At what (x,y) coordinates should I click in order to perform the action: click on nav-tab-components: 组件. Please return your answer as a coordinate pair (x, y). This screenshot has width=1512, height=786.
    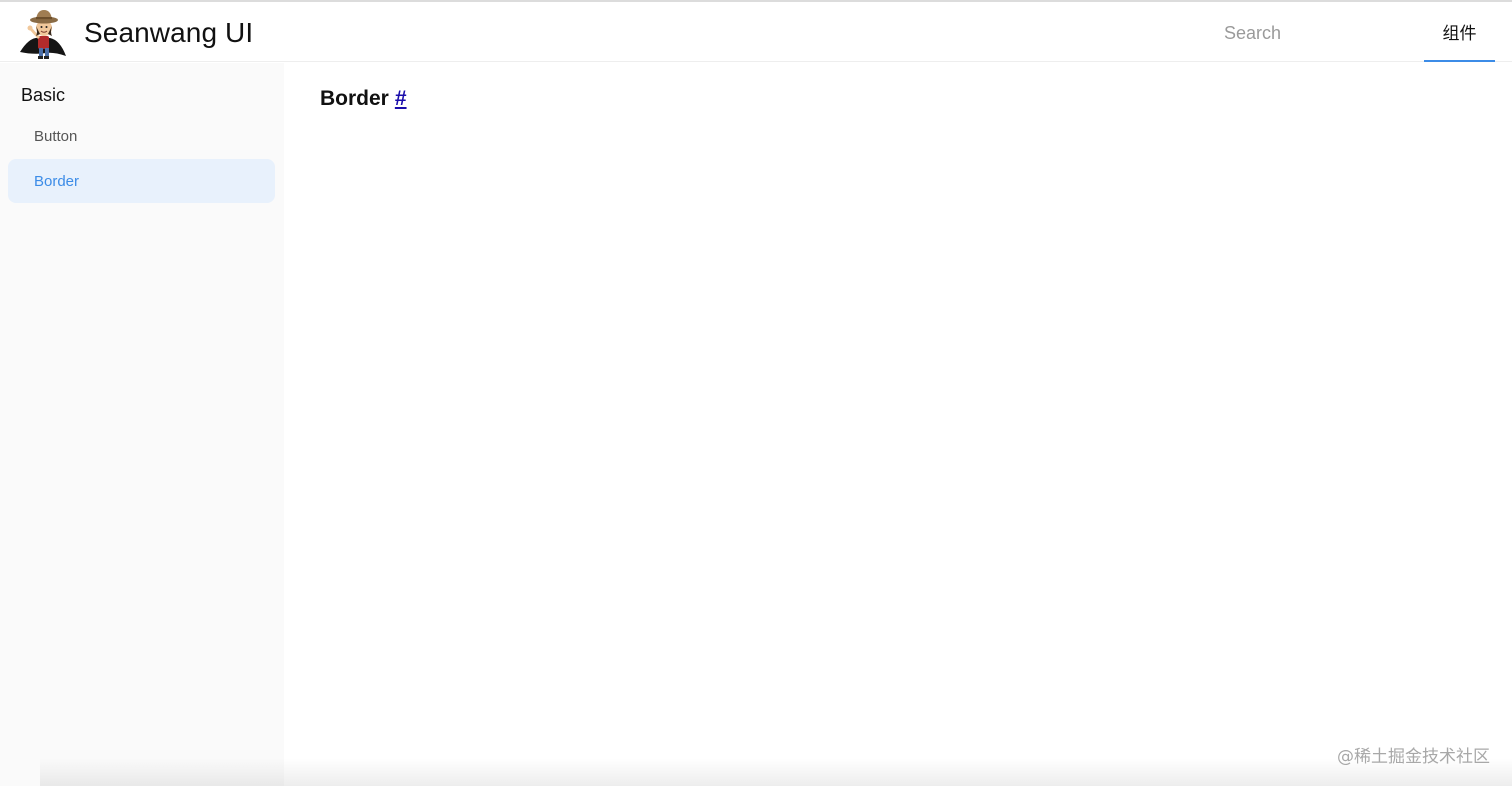
    Looking at the image, I should click on (1459, 32).